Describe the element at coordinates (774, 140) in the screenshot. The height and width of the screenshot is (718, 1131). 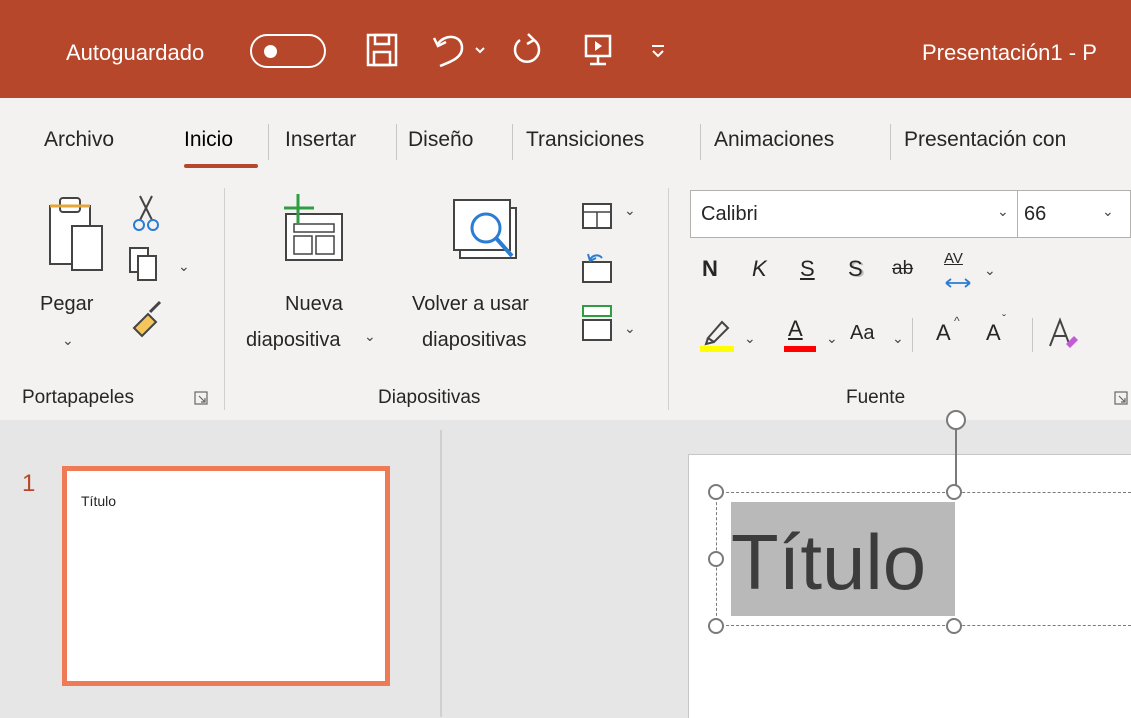
I see `tab-animaciones: Animaciones` at that location.